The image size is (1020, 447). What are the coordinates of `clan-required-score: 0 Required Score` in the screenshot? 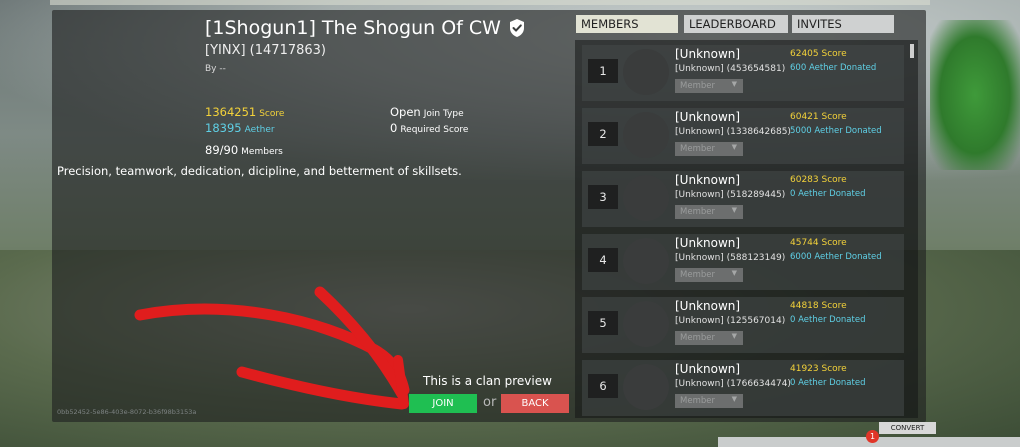 It's located at (429, 128).